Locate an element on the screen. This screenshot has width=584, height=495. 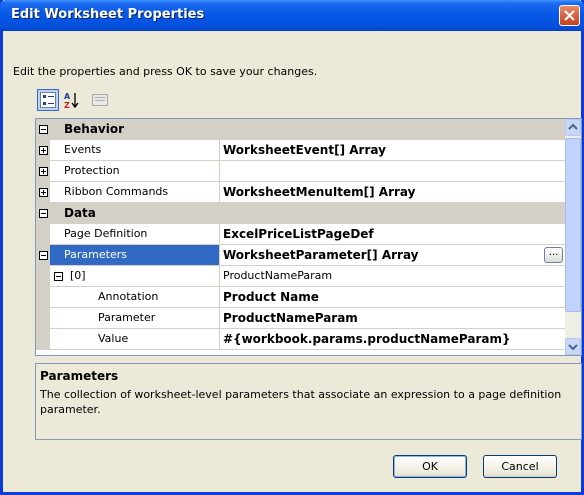
window-title: Edit Worksheet Properties is located at coordinates (108, 14).